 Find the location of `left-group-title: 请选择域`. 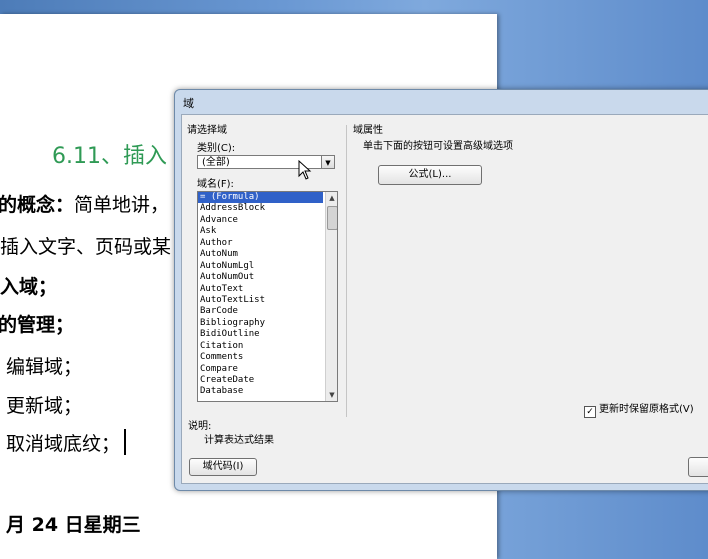

left-group-title: 请选择域 is located at coordinates (207, 130).